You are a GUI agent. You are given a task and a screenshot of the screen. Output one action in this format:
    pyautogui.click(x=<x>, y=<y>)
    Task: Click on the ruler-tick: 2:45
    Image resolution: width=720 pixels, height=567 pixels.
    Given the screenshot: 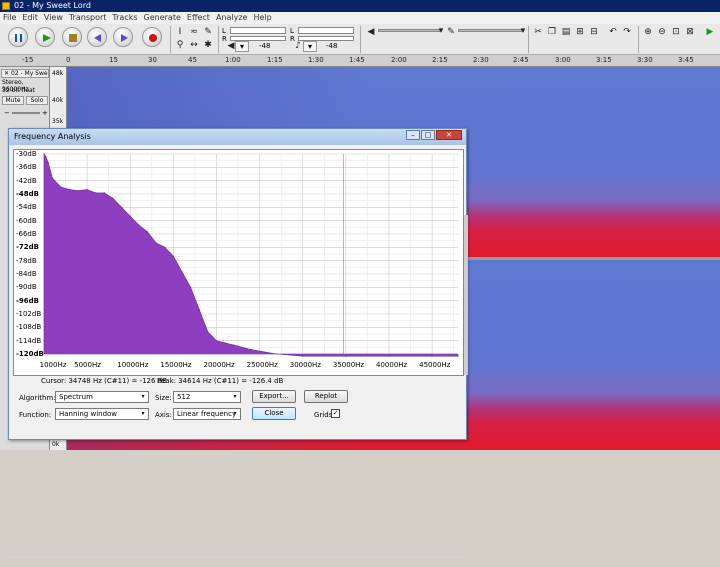 What is the action you would take?
    pyautogui.click(x=521, y=60)
    